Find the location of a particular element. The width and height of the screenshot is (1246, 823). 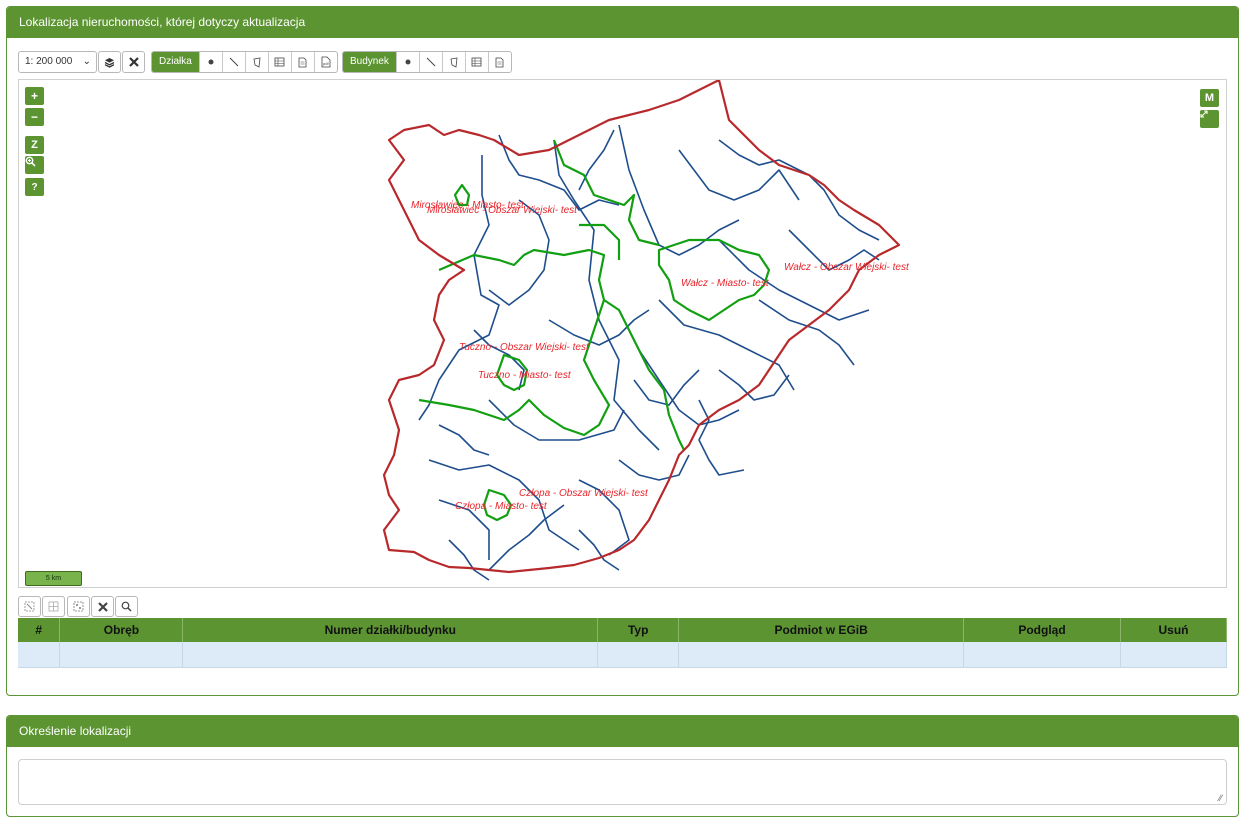

scale-select: 1: 200 000 ⌄ is located at coordinates (57, 62).